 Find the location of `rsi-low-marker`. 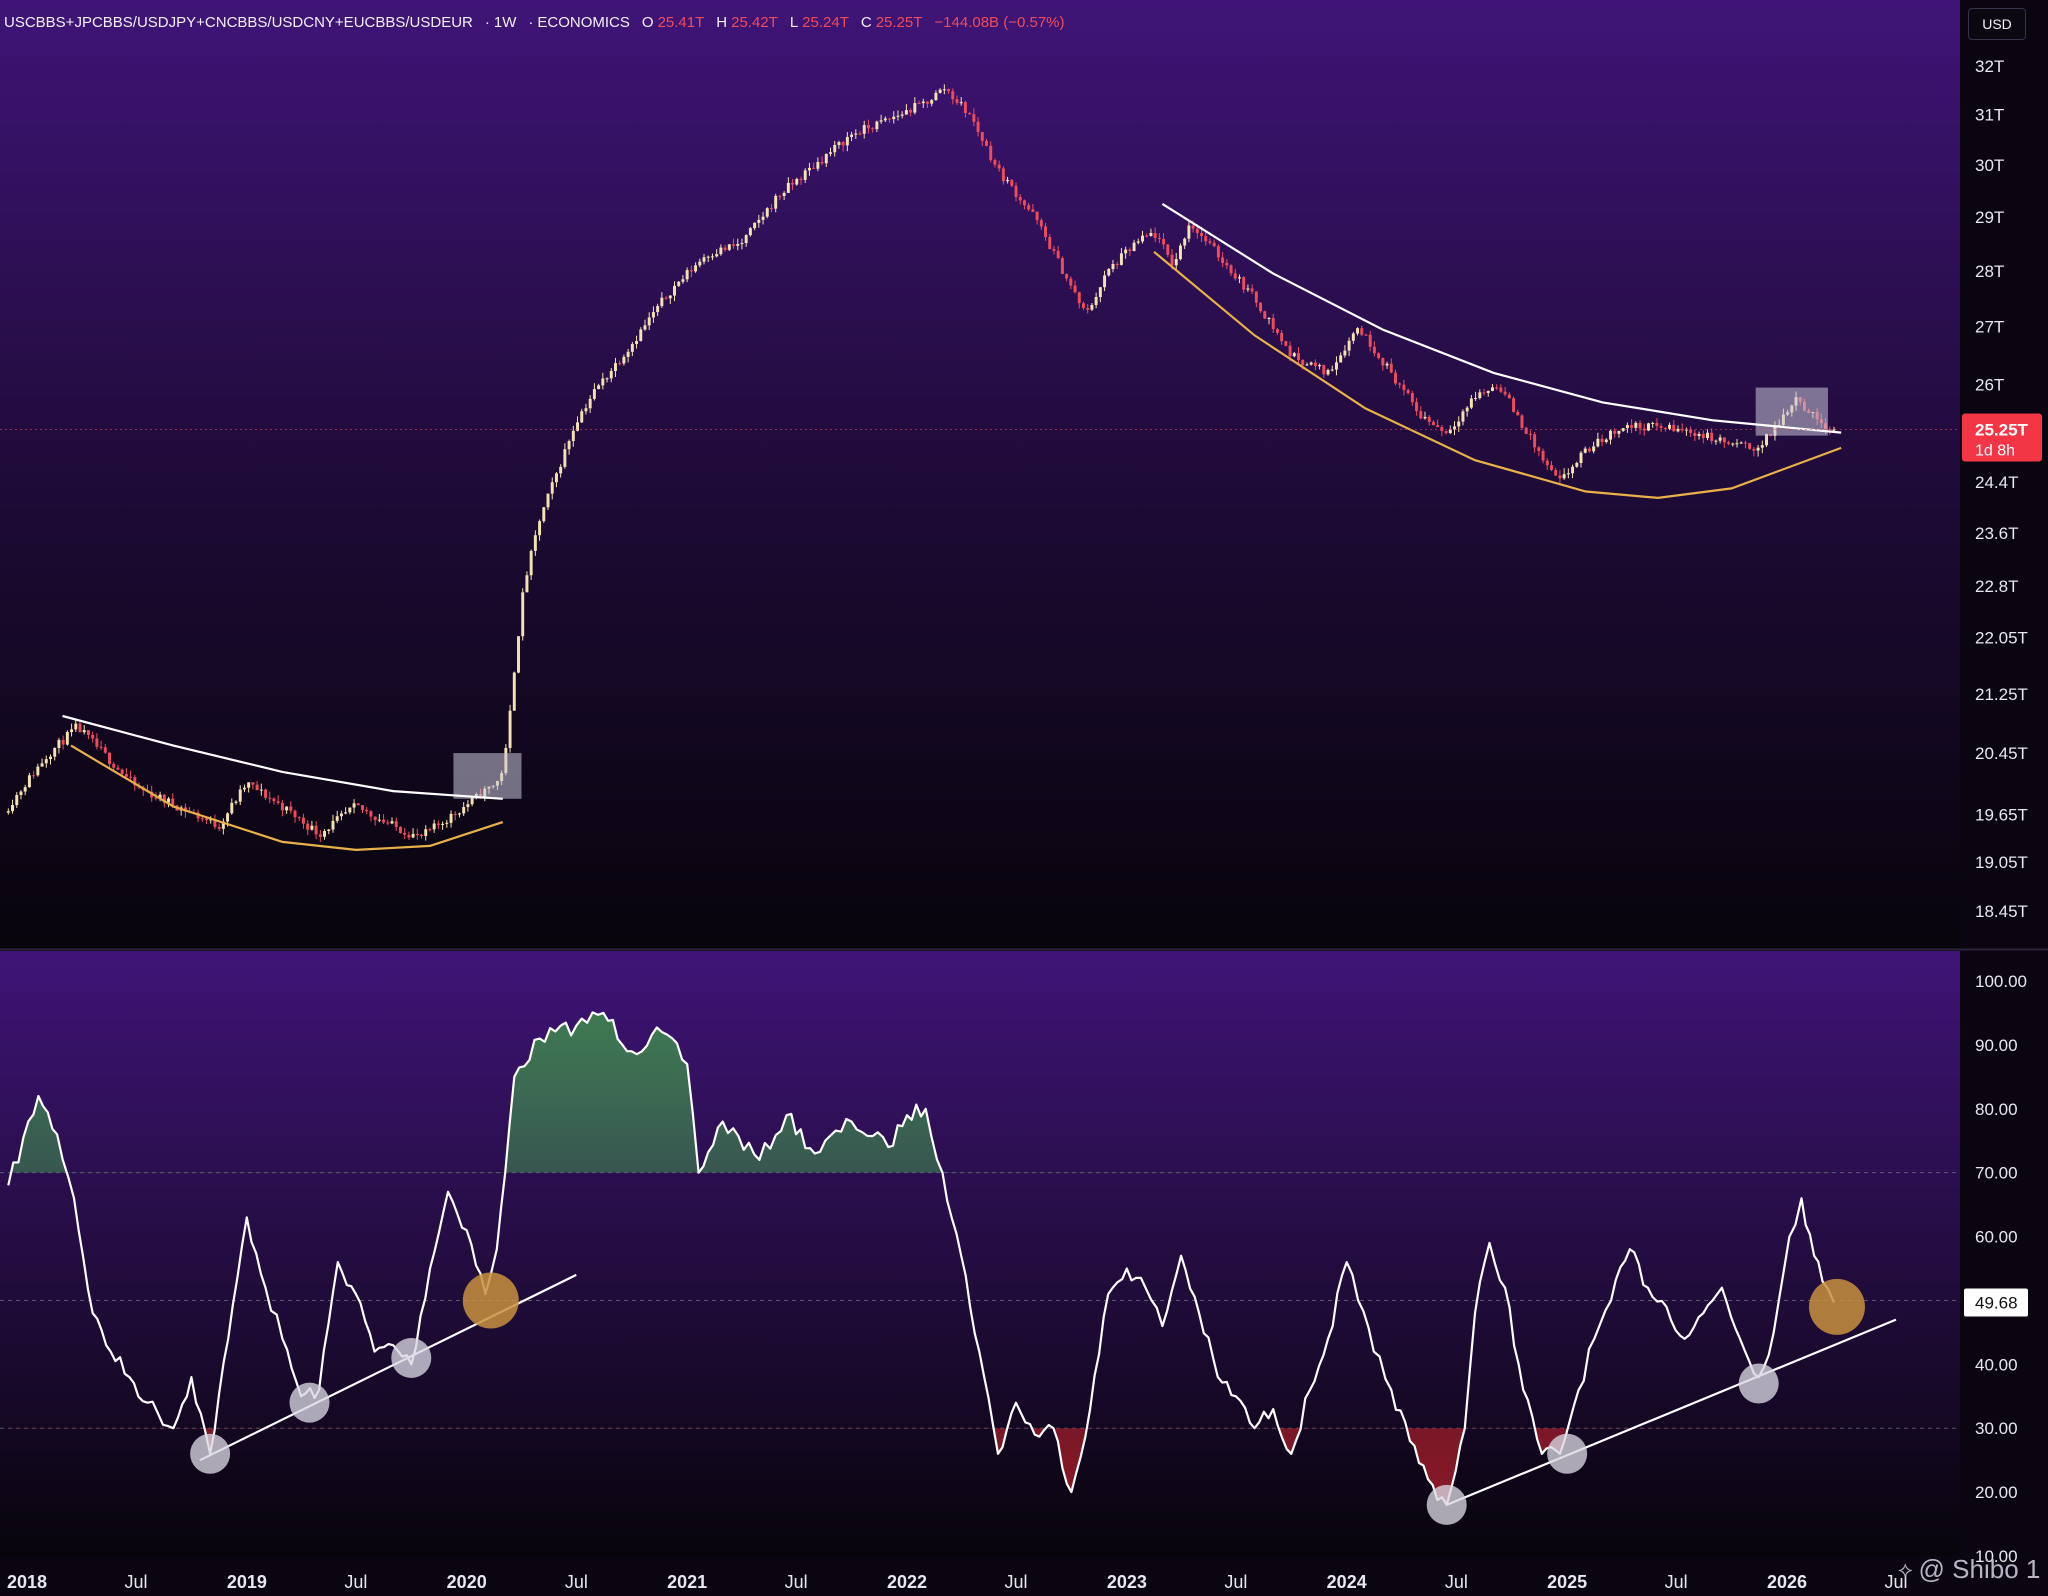

rsi-low-marker is located at coordinates (411, 1357).